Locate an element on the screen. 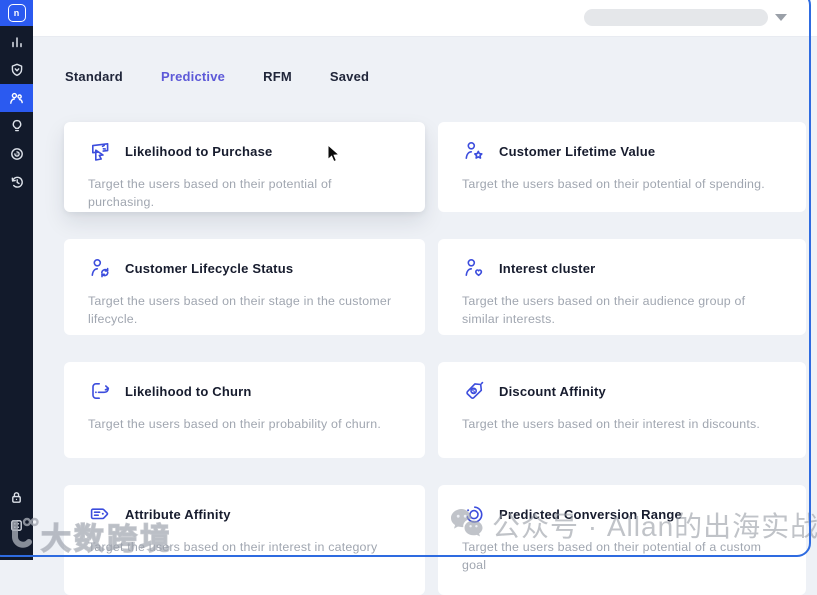 This screenshot has height=595, width=817. sidebar-item-live-scan is located at coordinates (16, 154).